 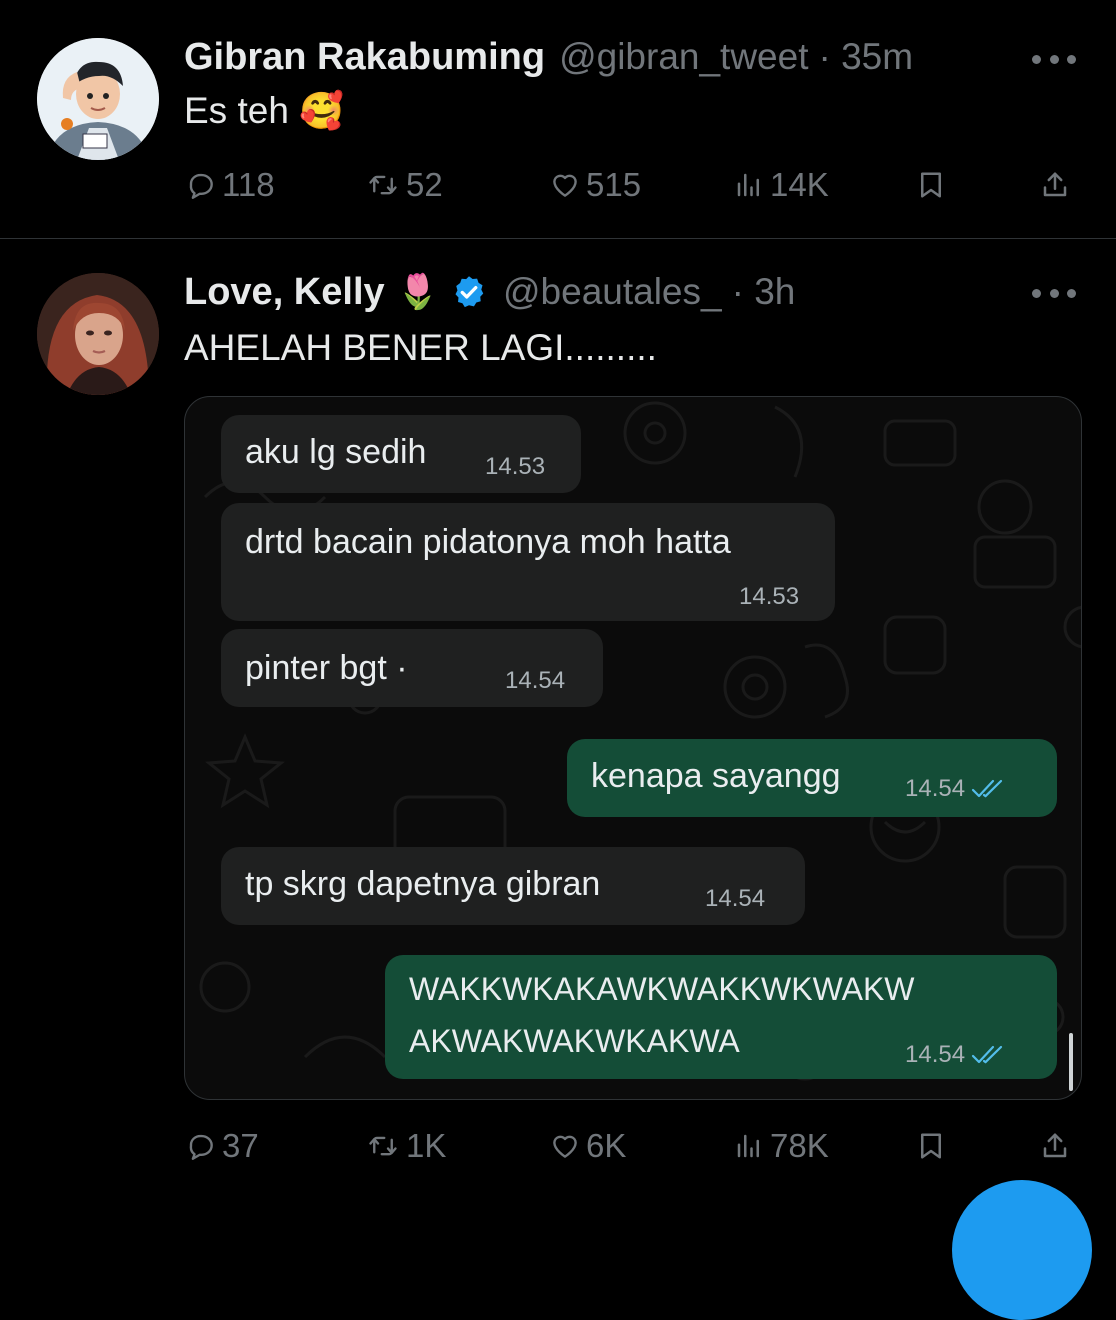 What do you see at coordinates (612, 292) in the screenshot?
I see `user-handle: @beautales_` at bounding box center [612, 292].